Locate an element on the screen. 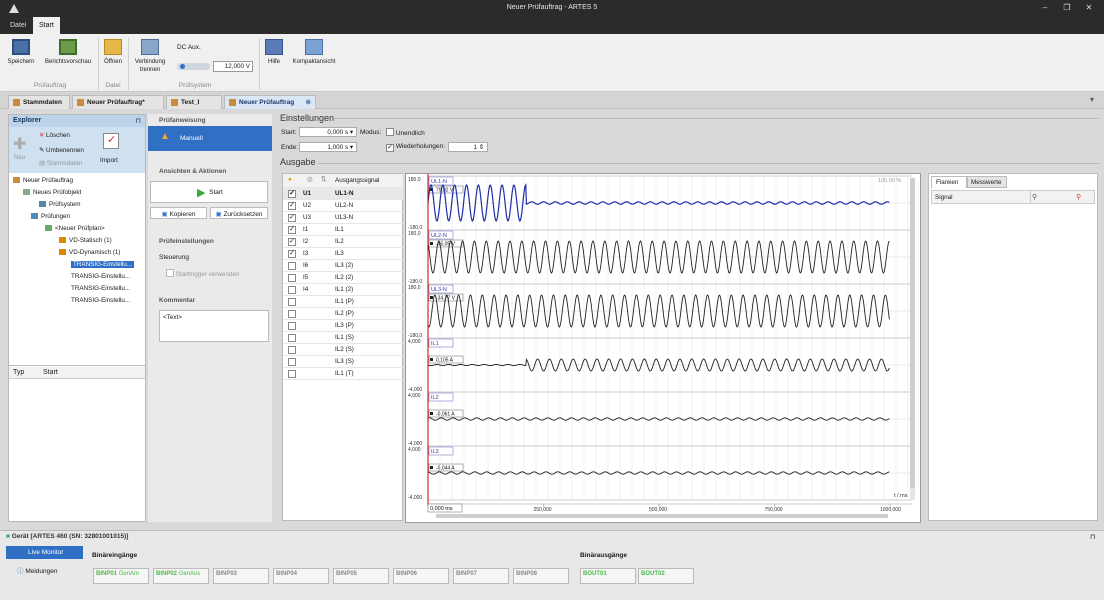 This screenshot has height=600, width=1104. tree-item: Neuer Prüfauftrag is located at coordinates (43, 180).